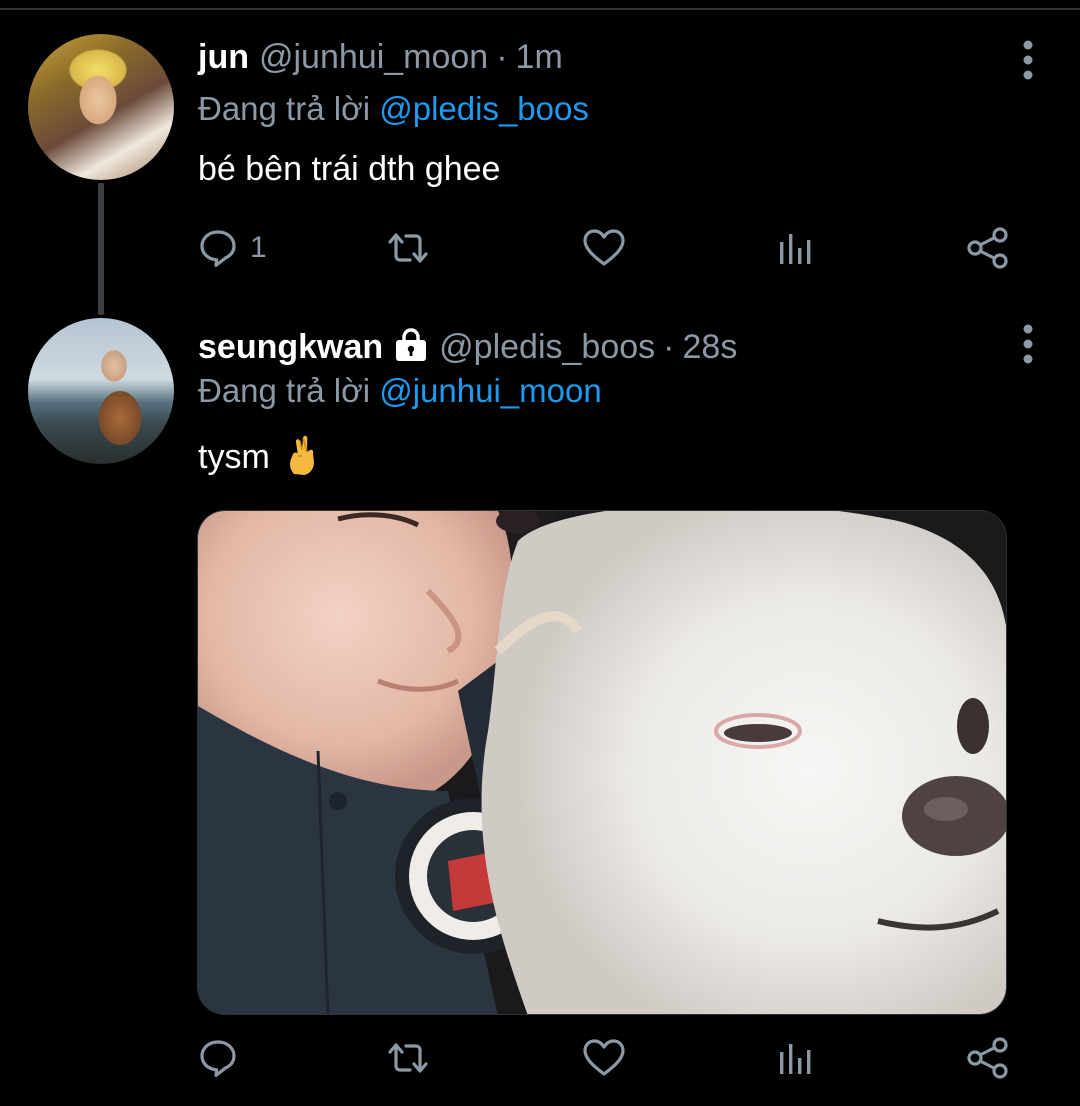  I want to click on tweet-header: seungkwan @pledis_boos · 28s, so click(467, 350).